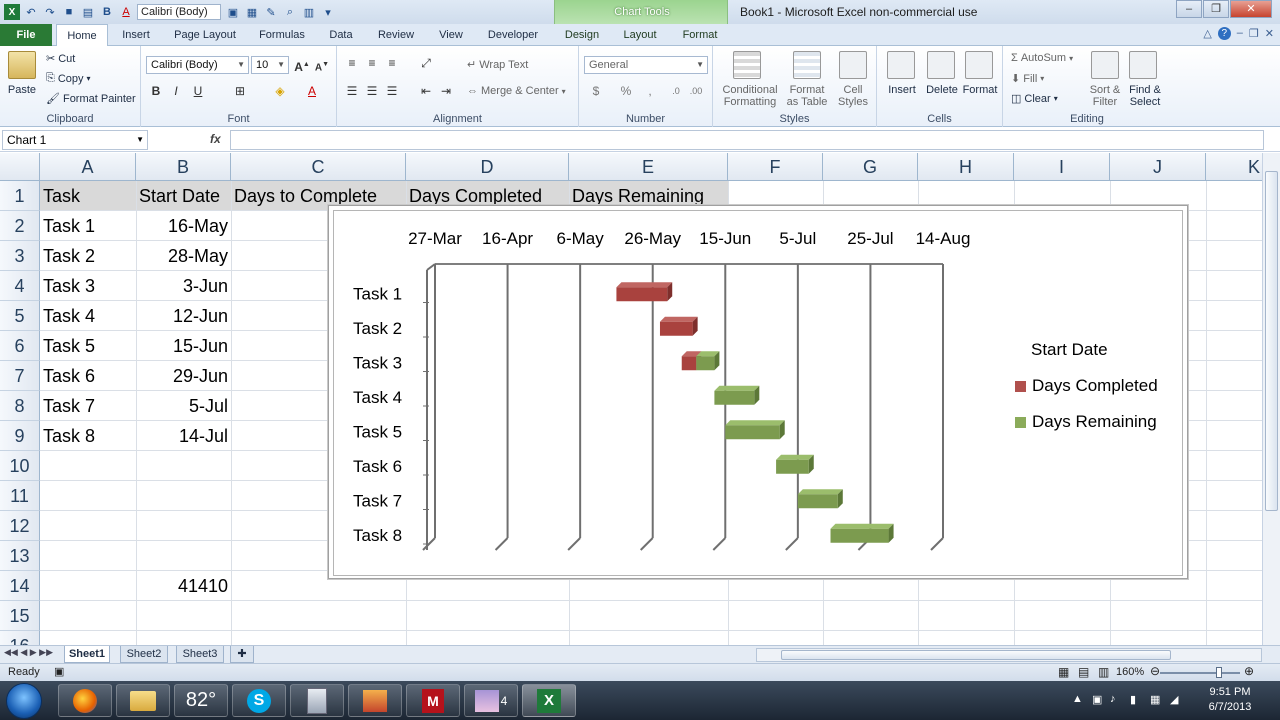 The image size is (1280, 720). I want to click on format-cells-button: Format, so click(980, 90).